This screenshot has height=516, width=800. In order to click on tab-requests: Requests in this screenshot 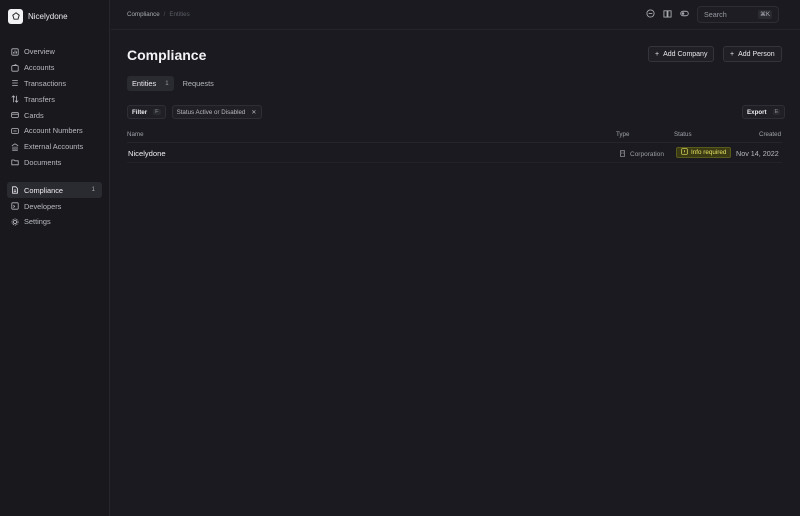, I will do `click(198, 83)`.